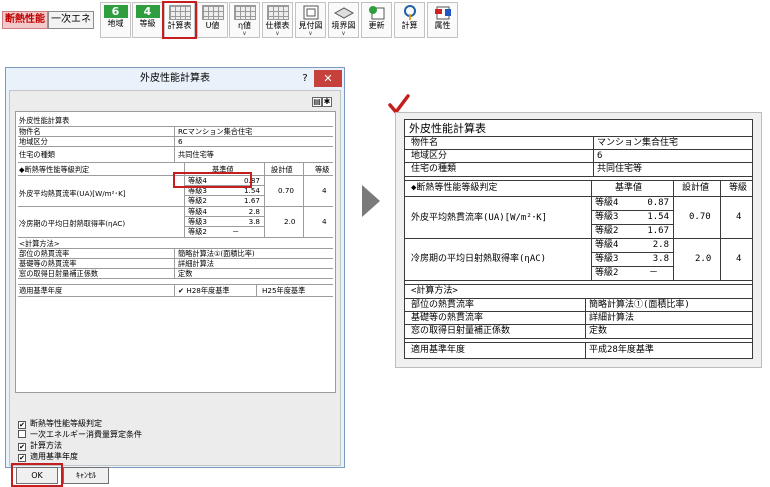  What do you see at coordinates (739, 259) in the screenshot?
I see `preview-eta-result: 4` at bounding box center [739, 259].